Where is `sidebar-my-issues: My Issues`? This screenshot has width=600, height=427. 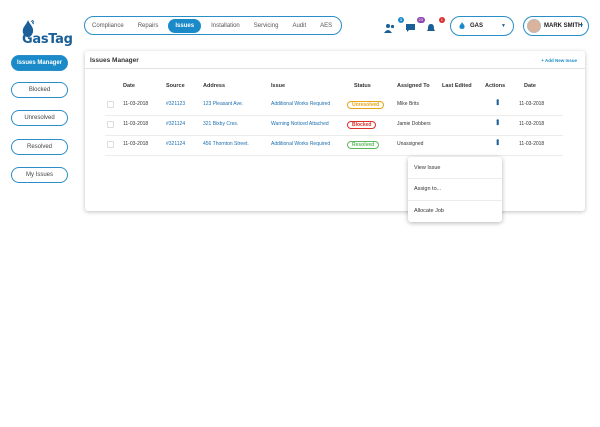
sidebar-my-issues: My Issues is located at coordinates (39, 175).